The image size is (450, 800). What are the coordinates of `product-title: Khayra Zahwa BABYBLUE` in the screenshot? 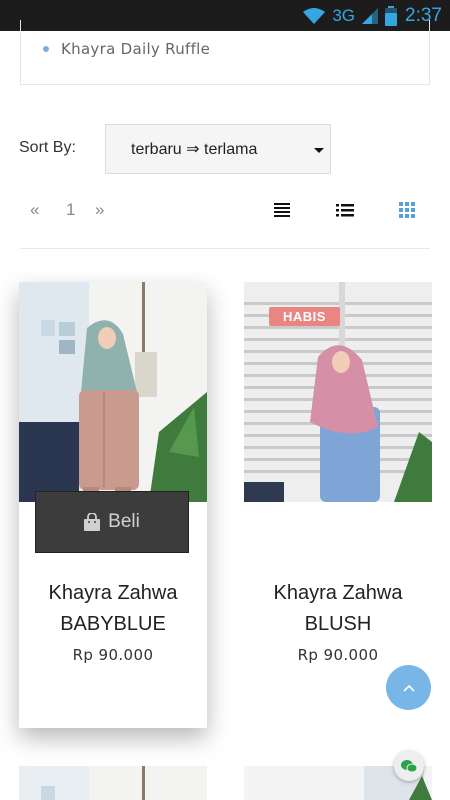 It's located at (113, 609).